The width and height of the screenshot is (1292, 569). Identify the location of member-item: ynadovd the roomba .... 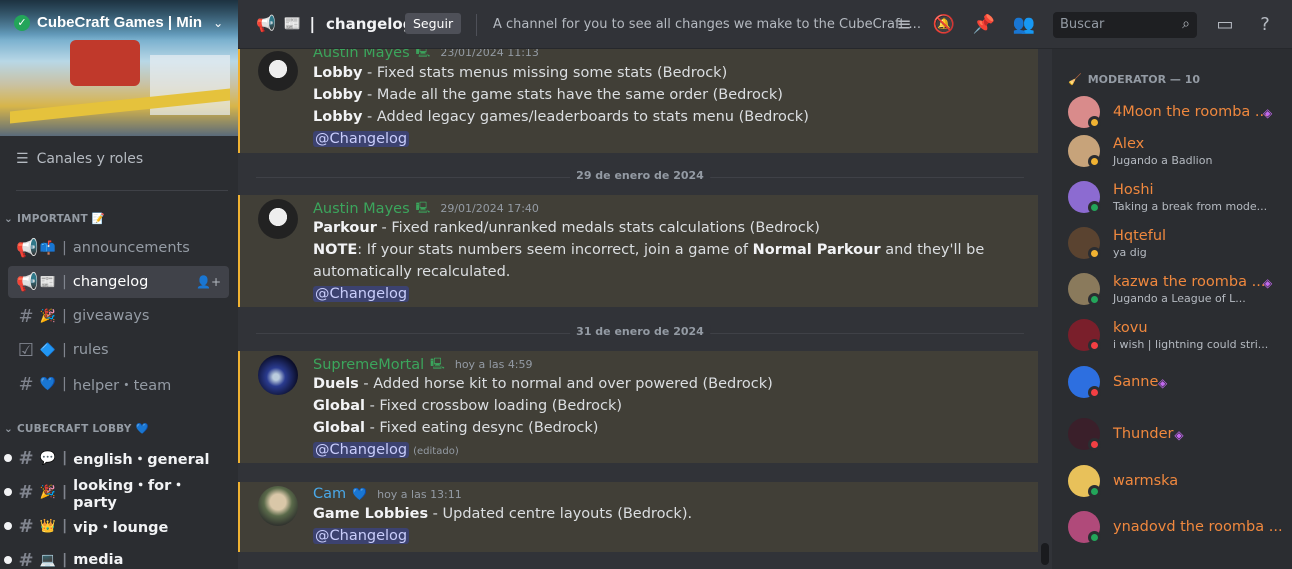
(1178, 532).